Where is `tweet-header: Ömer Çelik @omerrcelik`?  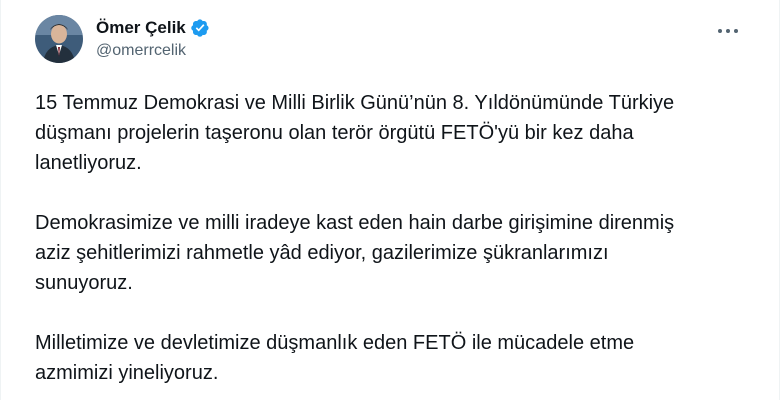 tweet-header: Ömer Çelik @omerrcelik is located at coordinates (122, 43).